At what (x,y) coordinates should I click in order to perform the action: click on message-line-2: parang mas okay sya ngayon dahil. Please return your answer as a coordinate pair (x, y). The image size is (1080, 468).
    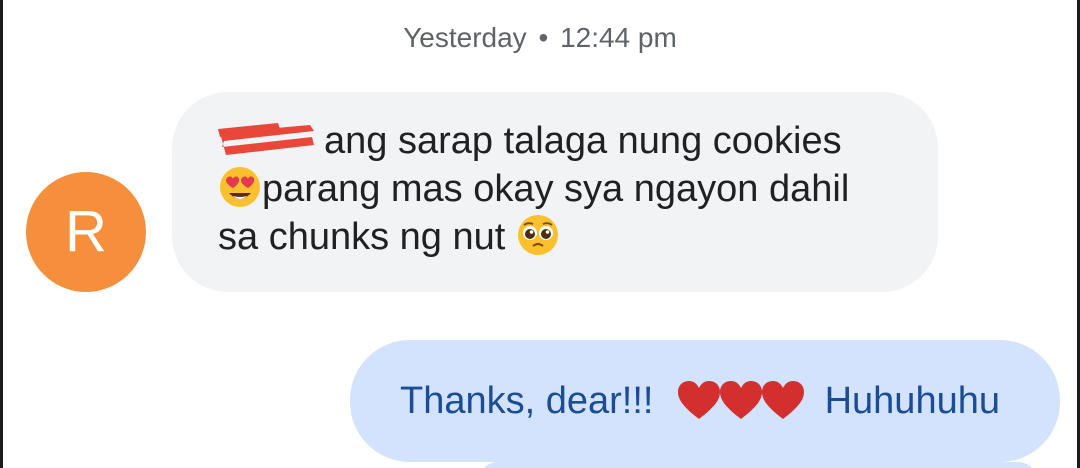
    Looking at the image, I should click on (563, 189).